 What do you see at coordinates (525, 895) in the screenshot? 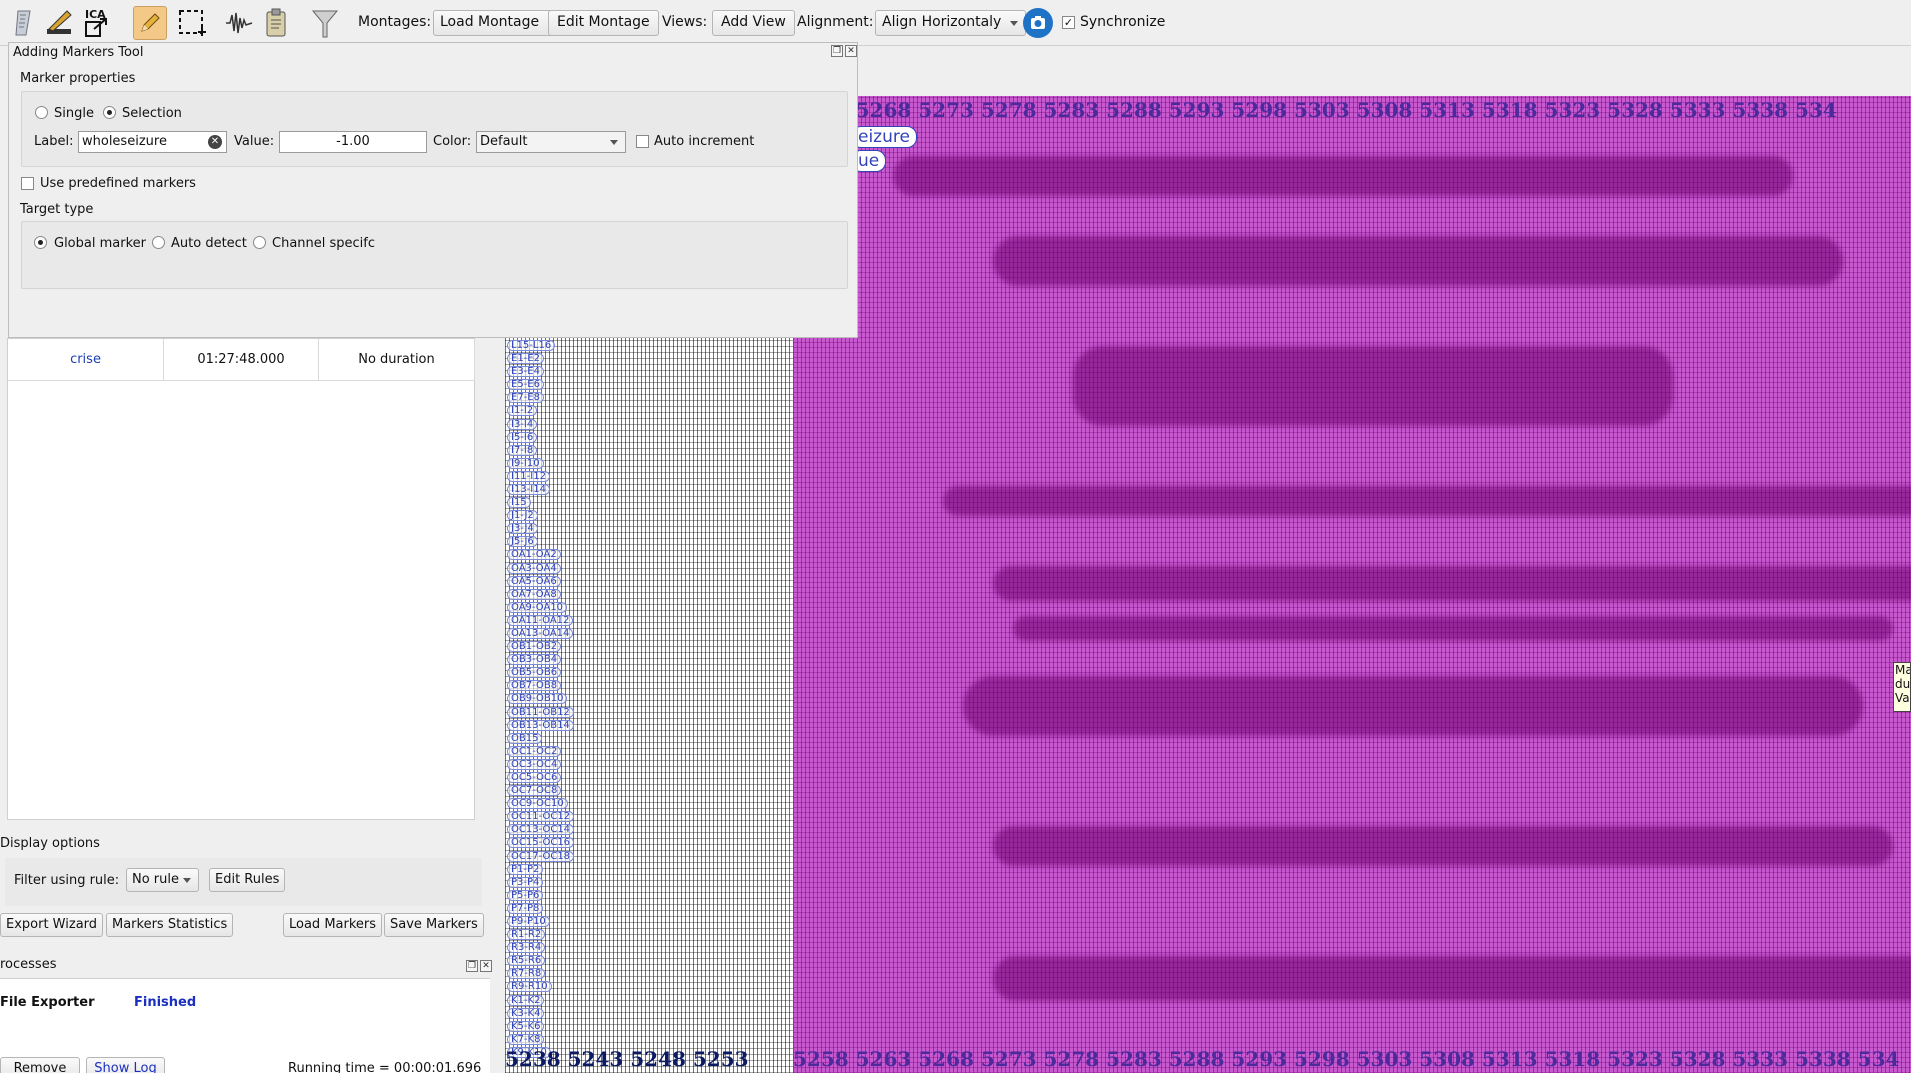
I see `channel-label: P5-P6` at bounding box center [525, 895].